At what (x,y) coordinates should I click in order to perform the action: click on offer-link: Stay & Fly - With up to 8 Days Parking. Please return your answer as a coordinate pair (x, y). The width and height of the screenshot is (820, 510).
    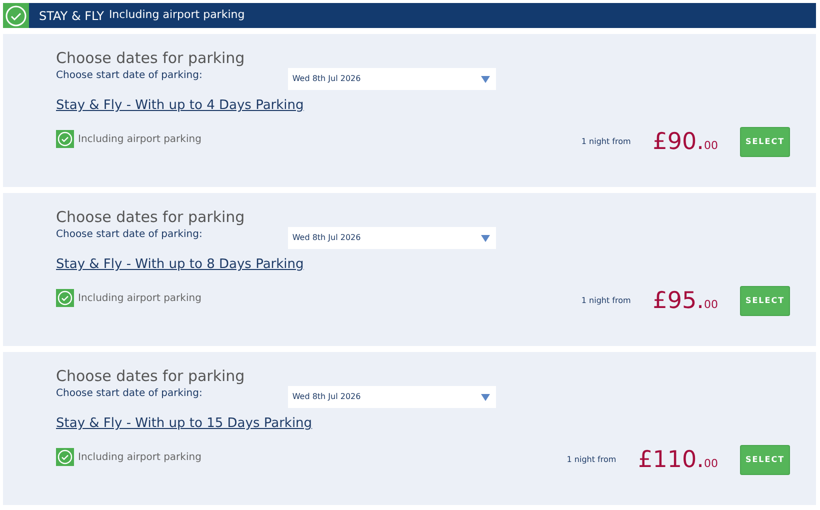
    Looking at the image, I should click on (180, 264).